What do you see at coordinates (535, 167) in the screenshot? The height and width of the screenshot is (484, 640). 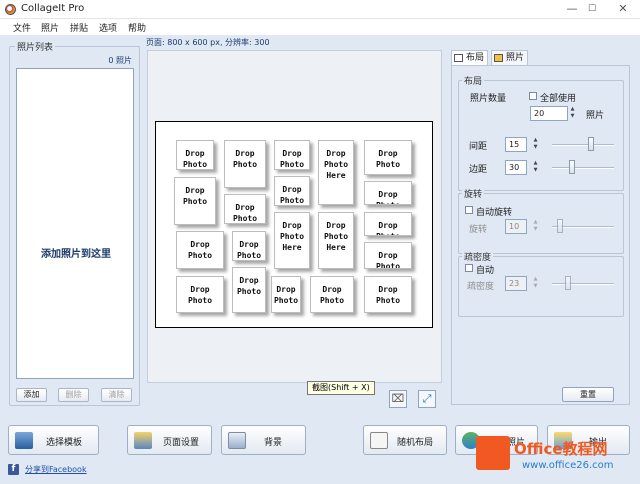 I see `margin-stepper: ▲ ▼` at bounding box center [535, 167].